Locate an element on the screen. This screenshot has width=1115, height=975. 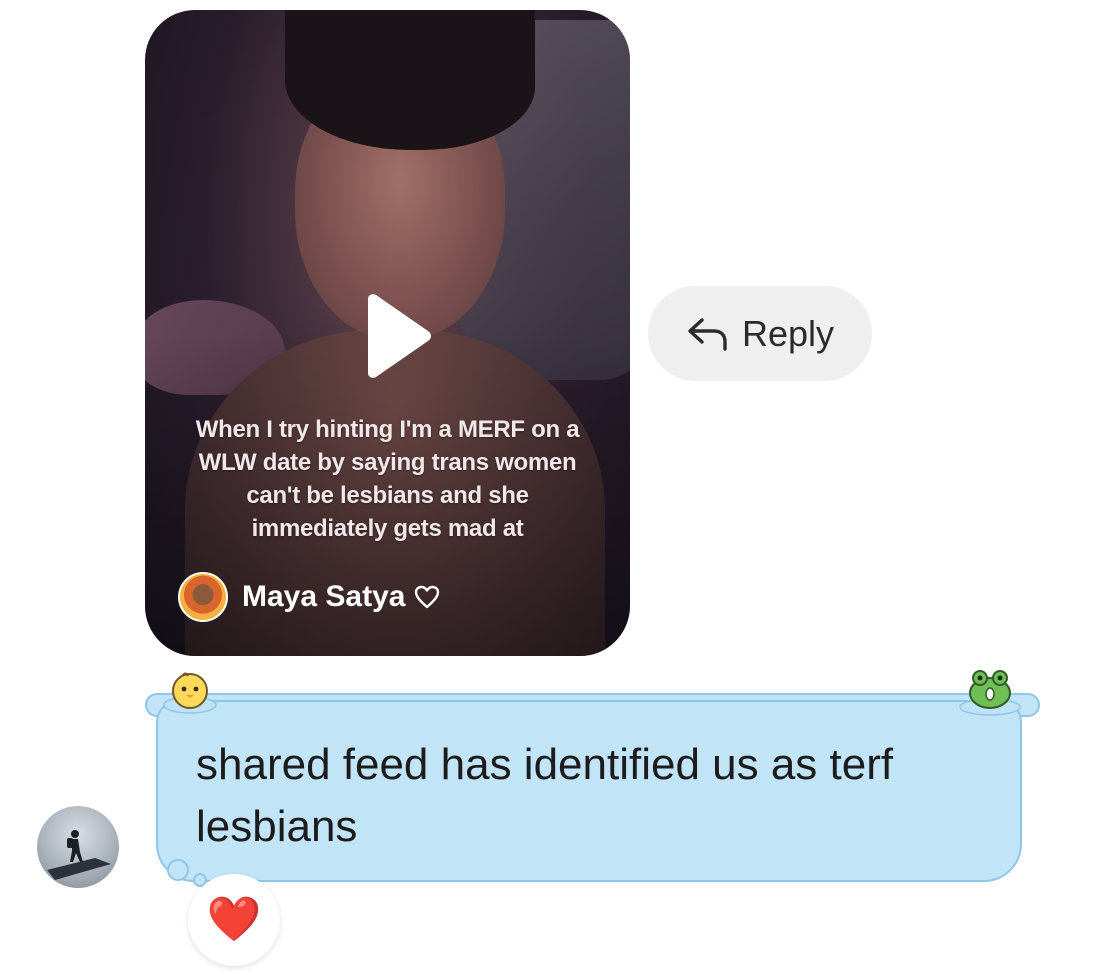
frog-sticker is located at coordinates (990, 693).